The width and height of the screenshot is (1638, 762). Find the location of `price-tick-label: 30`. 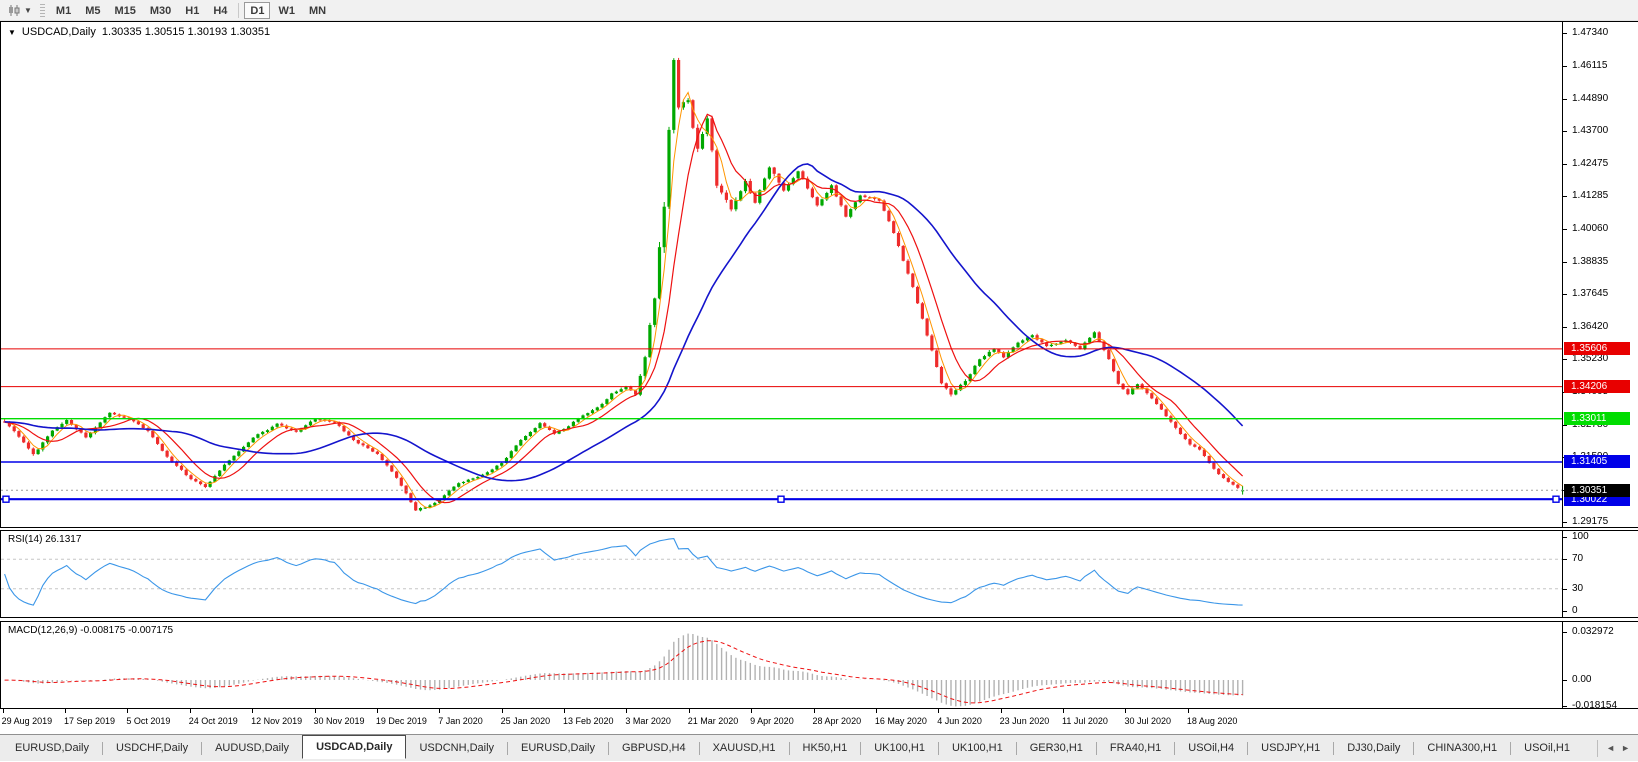

price-tick-label: 30 is located at coordinates (1578, 588).